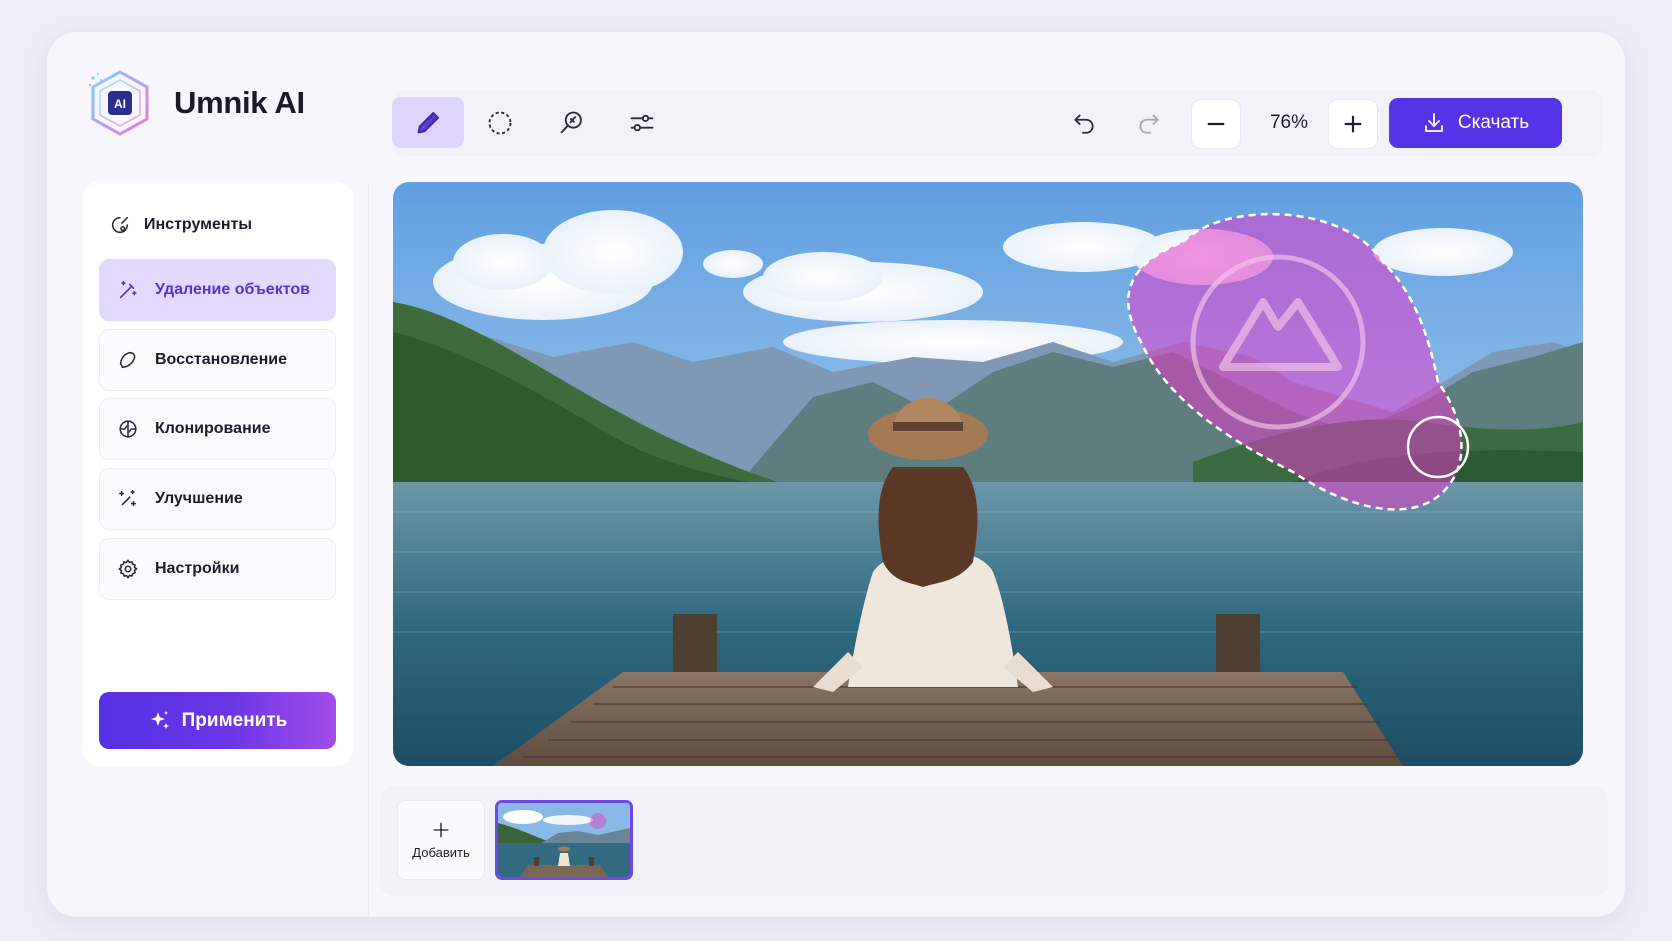 The width and height of the screenshot is (1672, 941). I want to click on tool-healing, so click(571, 122).